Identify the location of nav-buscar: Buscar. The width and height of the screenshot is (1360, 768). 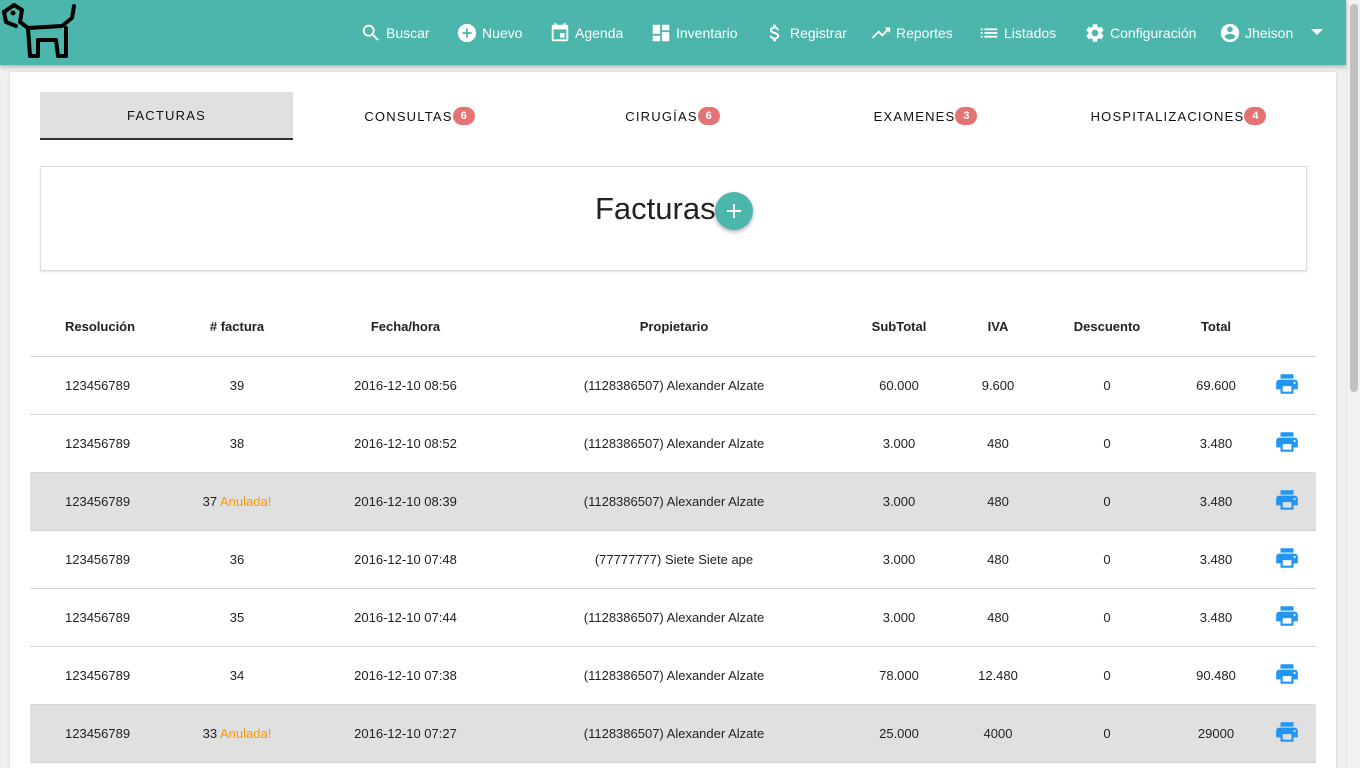
(395, 32).